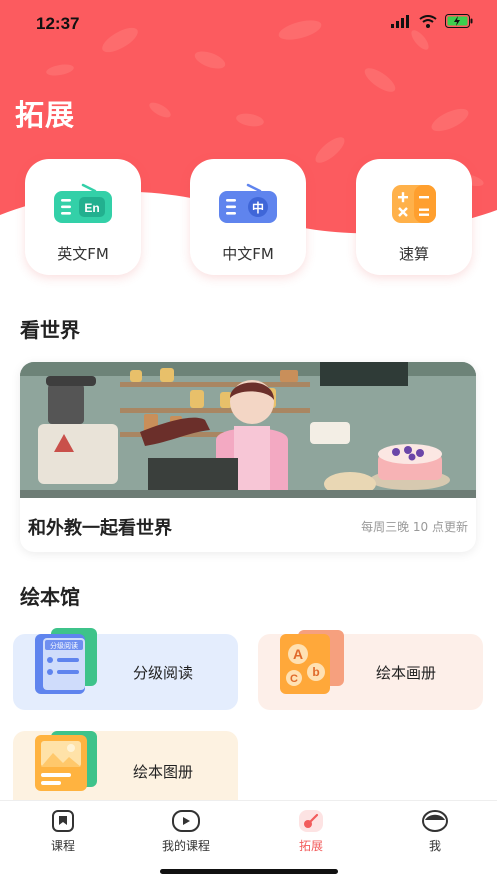 Image resolution: width=497 pixels, height=883 pixels. Describe the element at coordinates (414, 204) in the screenshot. I see `calculator-icon` at that location.